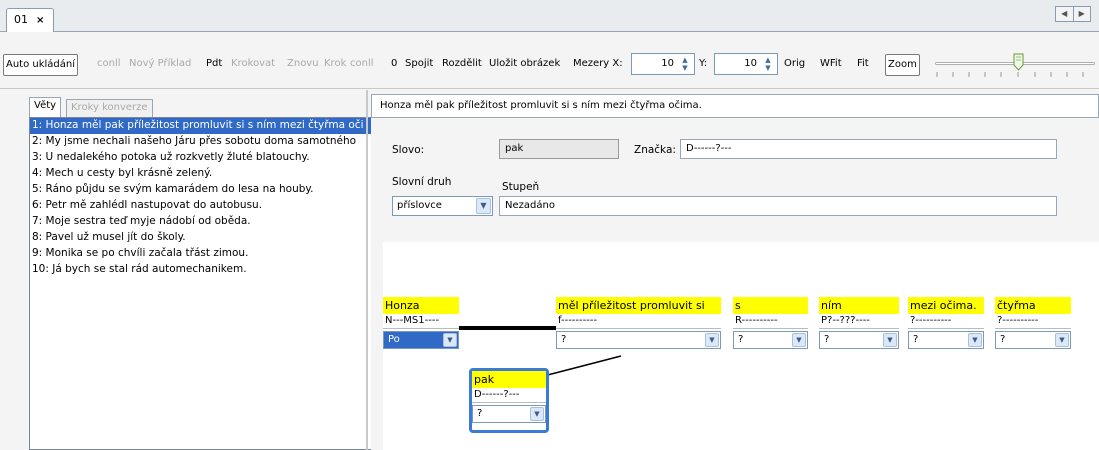  I want to click on again-button: Znovu, so click(303, 64).